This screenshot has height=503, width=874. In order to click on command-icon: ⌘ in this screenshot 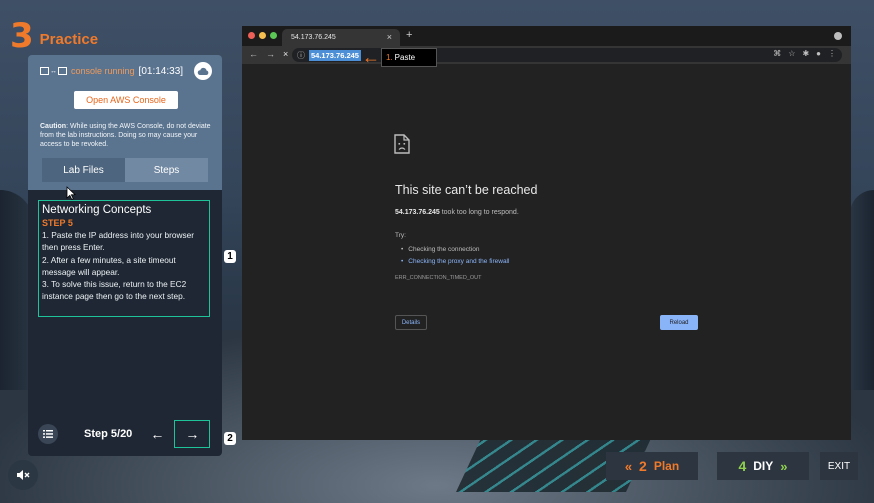, I will do `click(777, 53)`.